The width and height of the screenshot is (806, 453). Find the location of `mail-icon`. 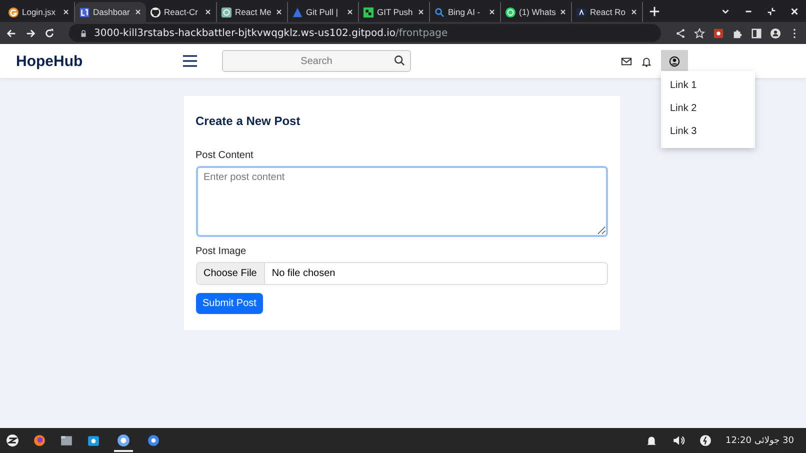

mail-icon is located at coordinates (626, 61).